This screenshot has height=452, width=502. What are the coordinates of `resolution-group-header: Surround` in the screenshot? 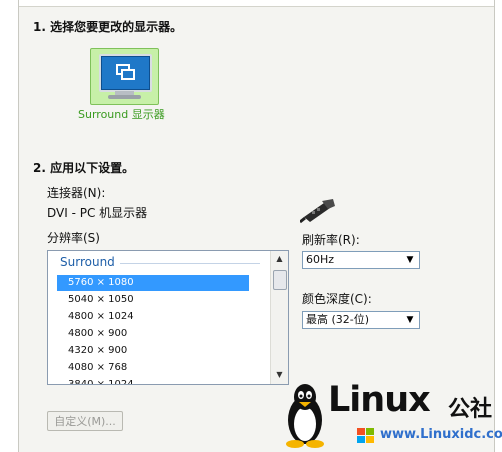 It's located at (87, 262).